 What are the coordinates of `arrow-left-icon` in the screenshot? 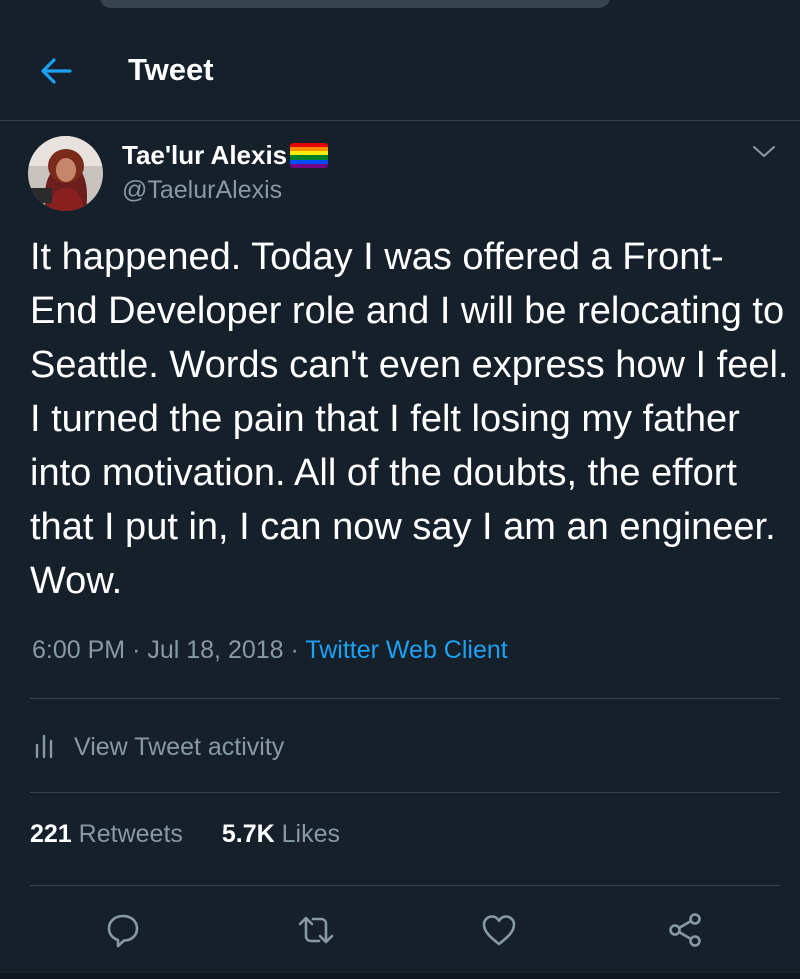 It's located at (55, 71).